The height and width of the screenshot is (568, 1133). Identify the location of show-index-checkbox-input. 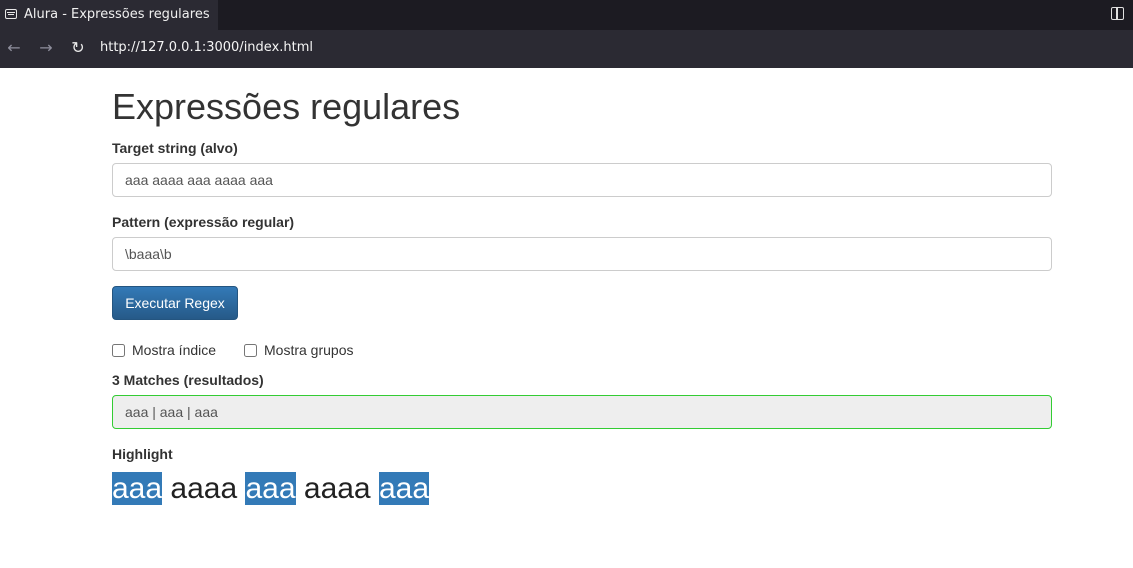
(118, 350).